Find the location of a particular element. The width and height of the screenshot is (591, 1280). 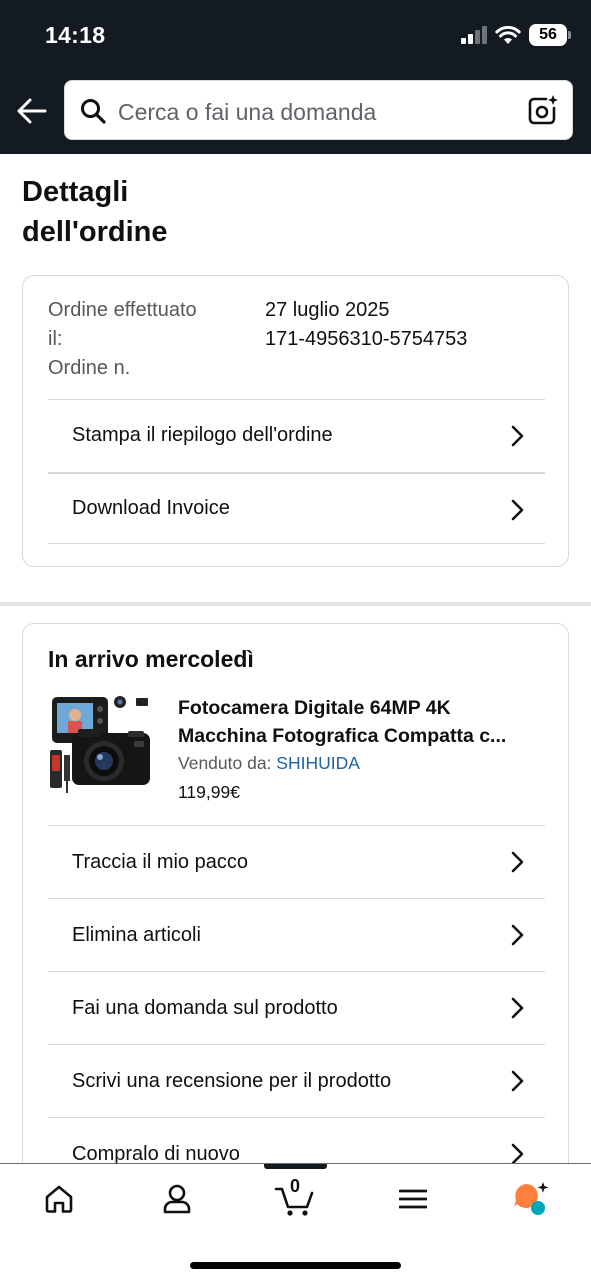

cart-count: 0 is located at coordinates (294, 1186).